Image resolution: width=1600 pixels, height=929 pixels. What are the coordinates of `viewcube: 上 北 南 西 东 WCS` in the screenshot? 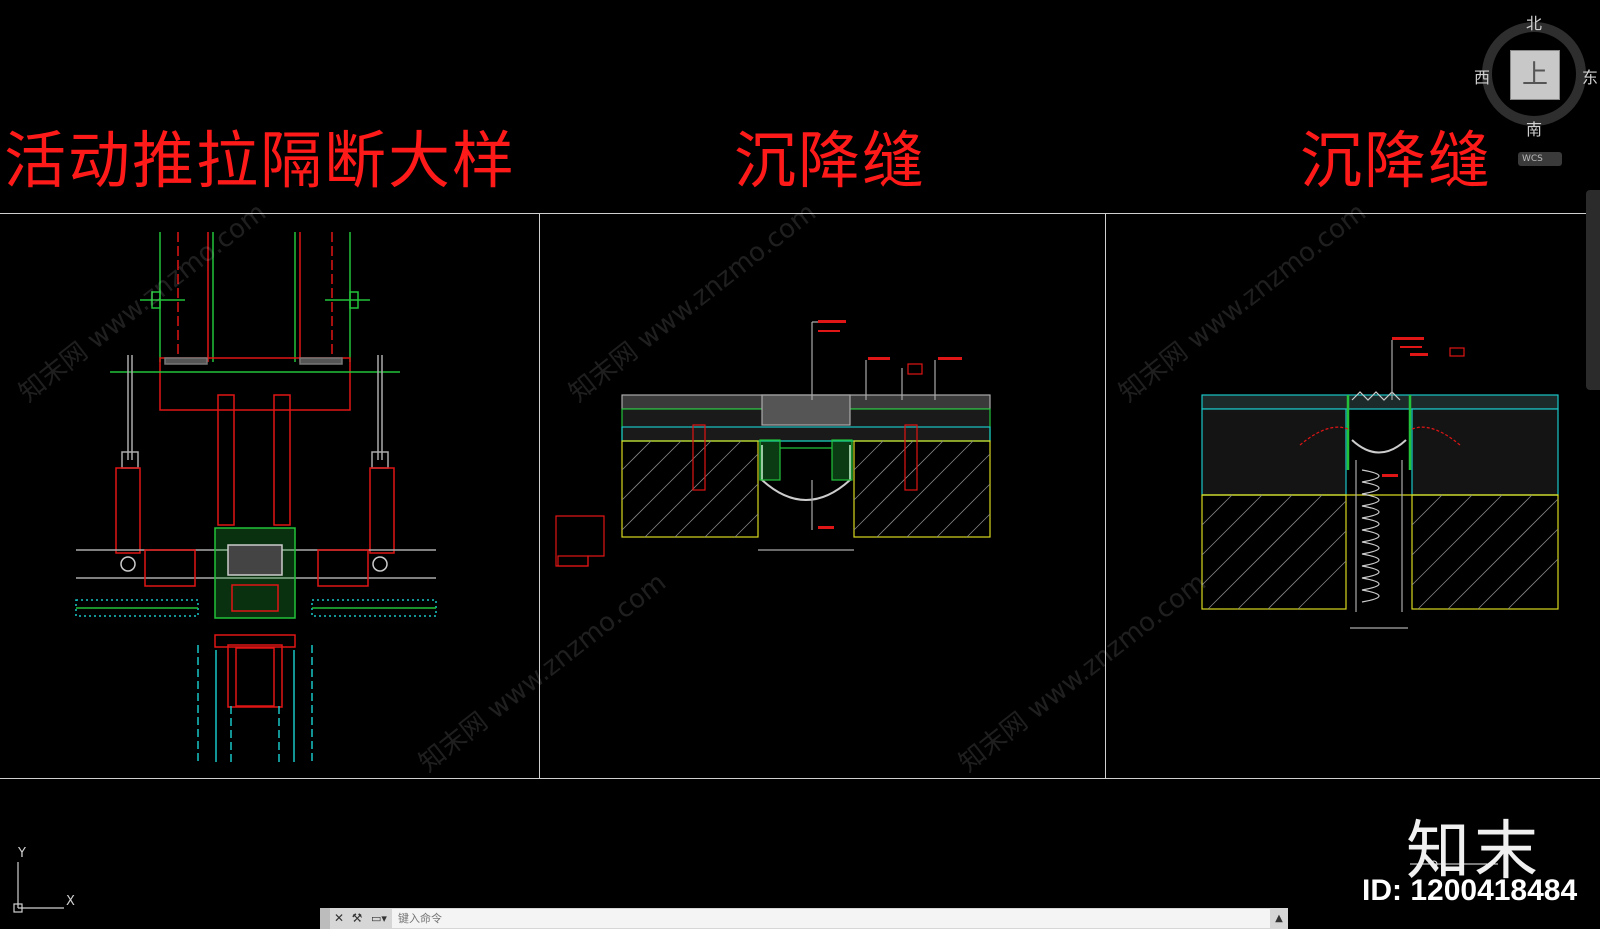 It's located at (1537, 88).